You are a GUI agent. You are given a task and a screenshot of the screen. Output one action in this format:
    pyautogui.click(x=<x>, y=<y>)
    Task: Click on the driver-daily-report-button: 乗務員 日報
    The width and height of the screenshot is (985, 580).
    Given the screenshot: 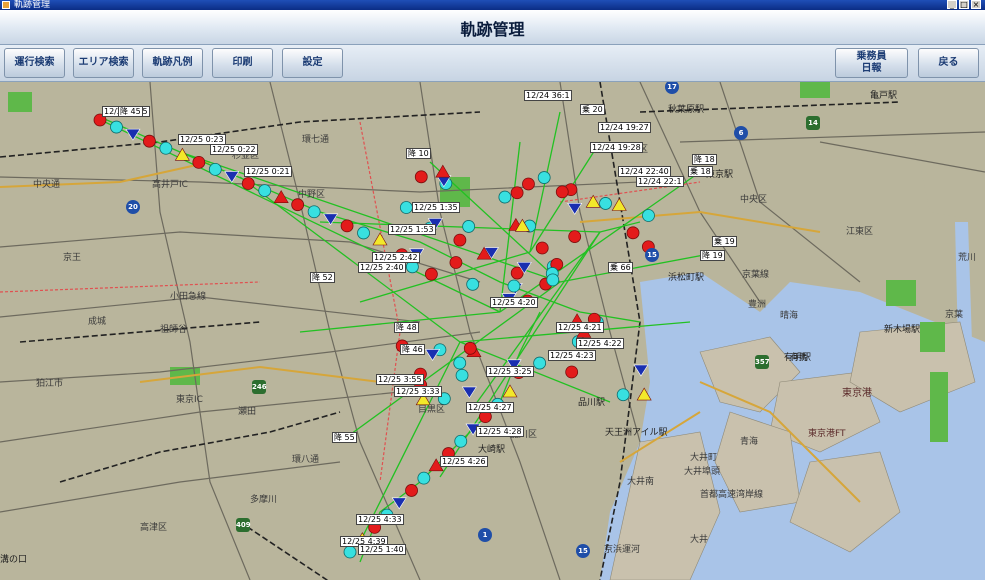 What is the action you would take?
    pyautogui.click(x=871, y=63)
    